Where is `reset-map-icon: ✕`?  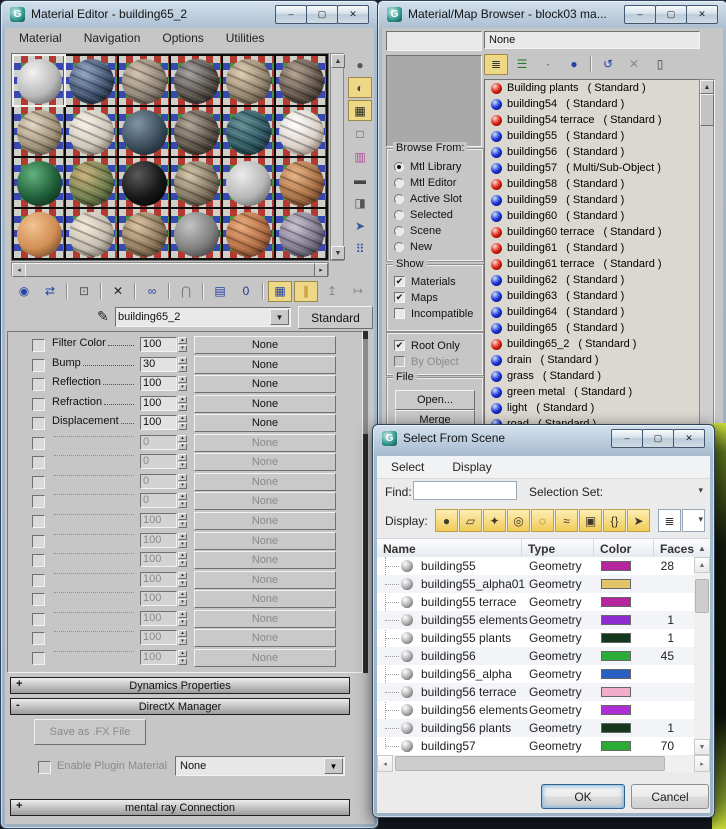
reset-map-icon: ✕ is located at coordinates (118, 291).